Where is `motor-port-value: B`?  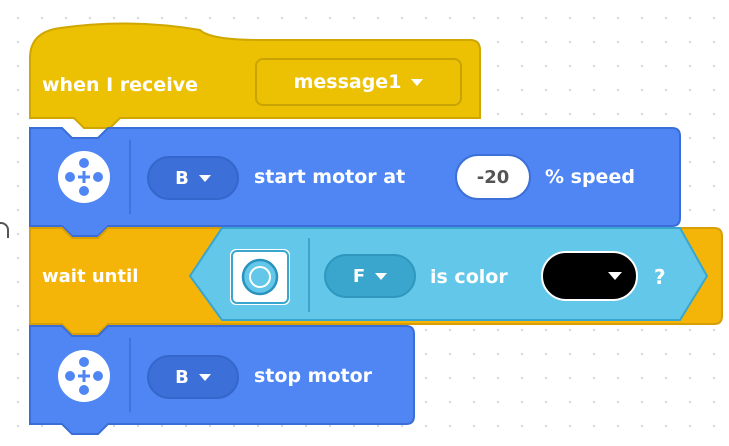
motor-port-value: B is located at coordinates (182, 178).